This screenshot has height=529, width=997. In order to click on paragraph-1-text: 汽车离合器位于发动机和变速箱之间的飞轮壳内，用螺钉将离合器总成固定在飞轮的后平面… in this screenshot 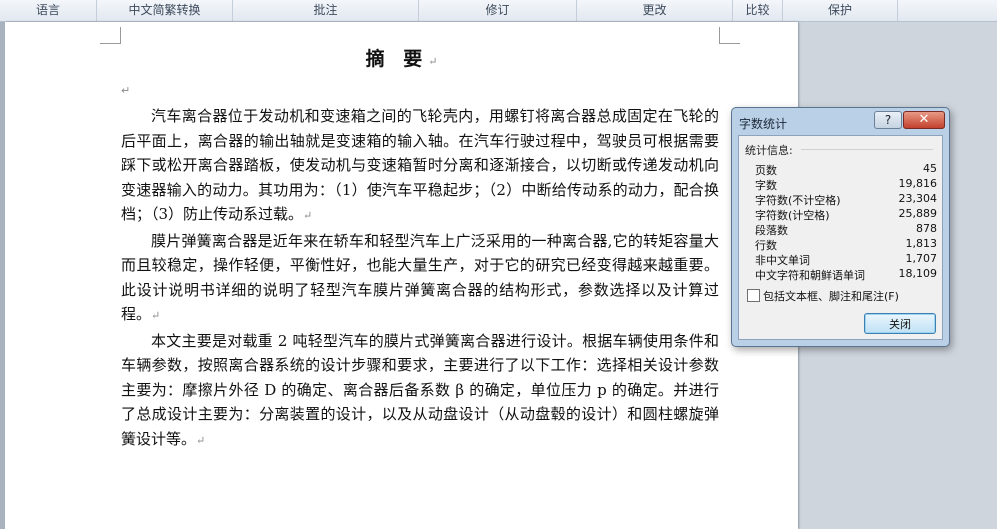, I will do `click(420, 165)`.